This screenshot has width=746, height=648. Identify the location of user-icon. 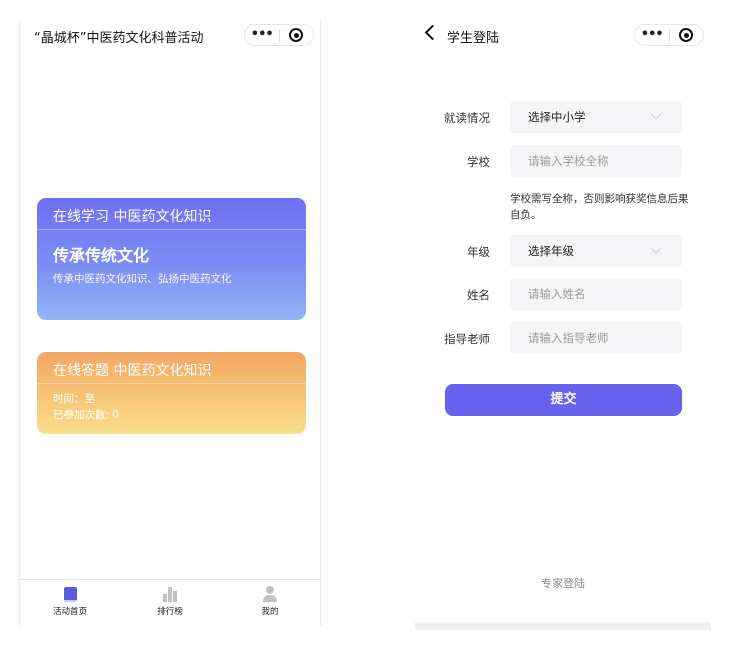
(270, 594).